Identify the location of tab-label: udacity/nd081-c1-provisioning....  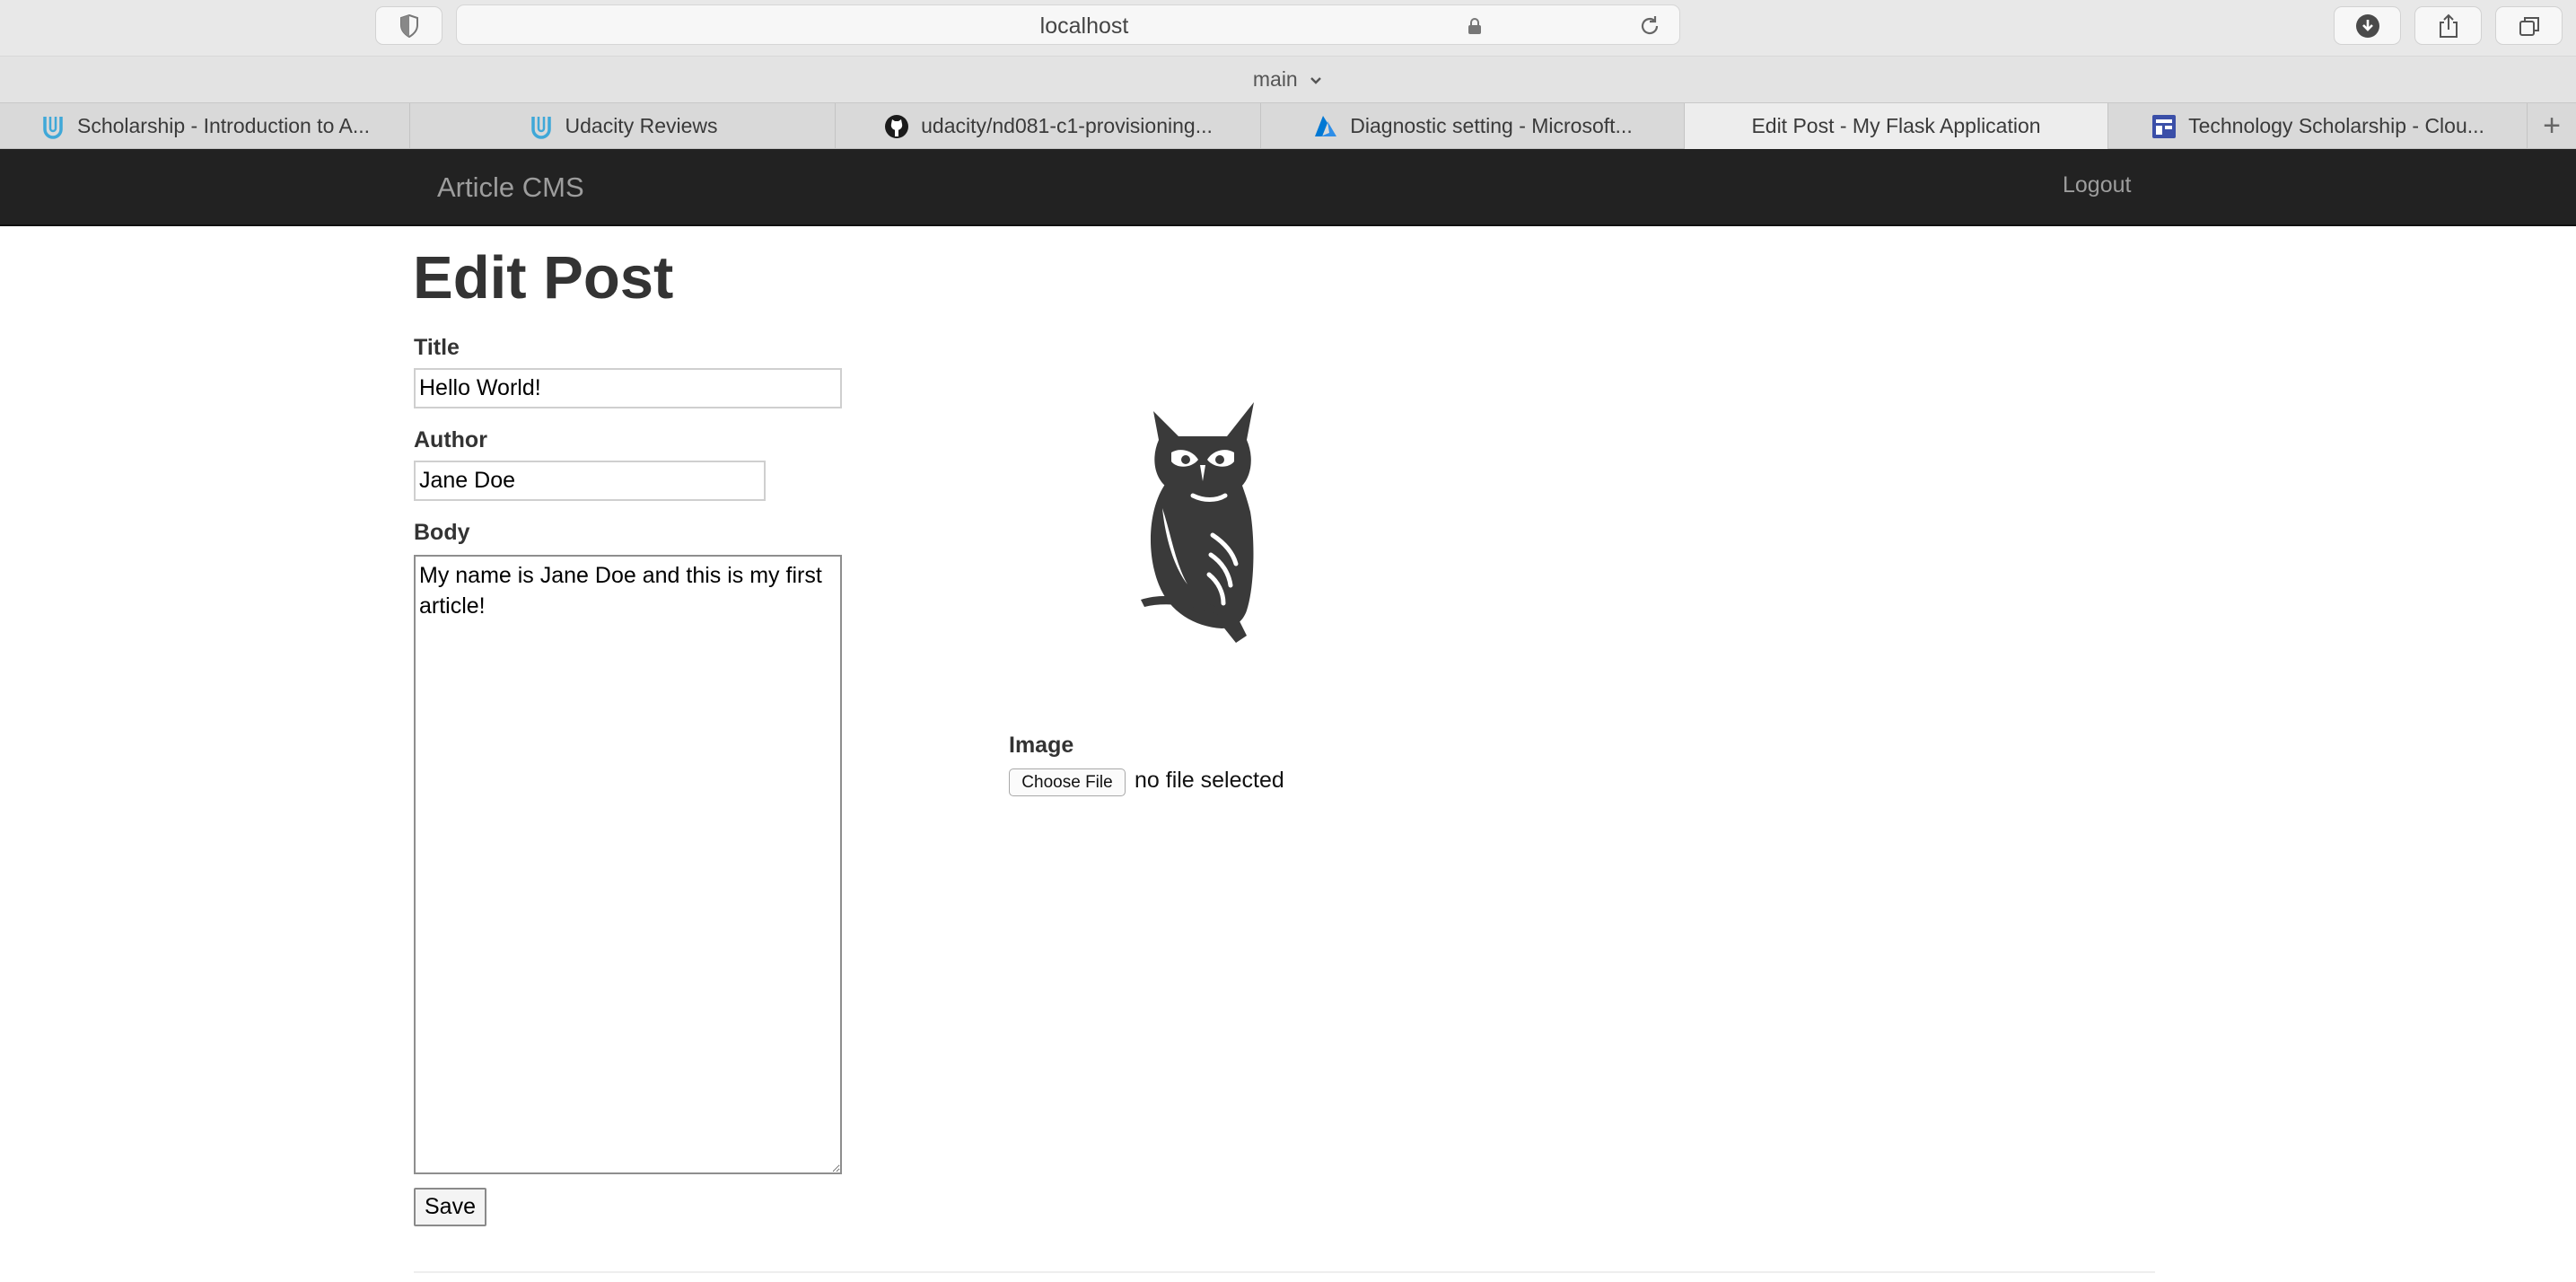
(1067, 125).